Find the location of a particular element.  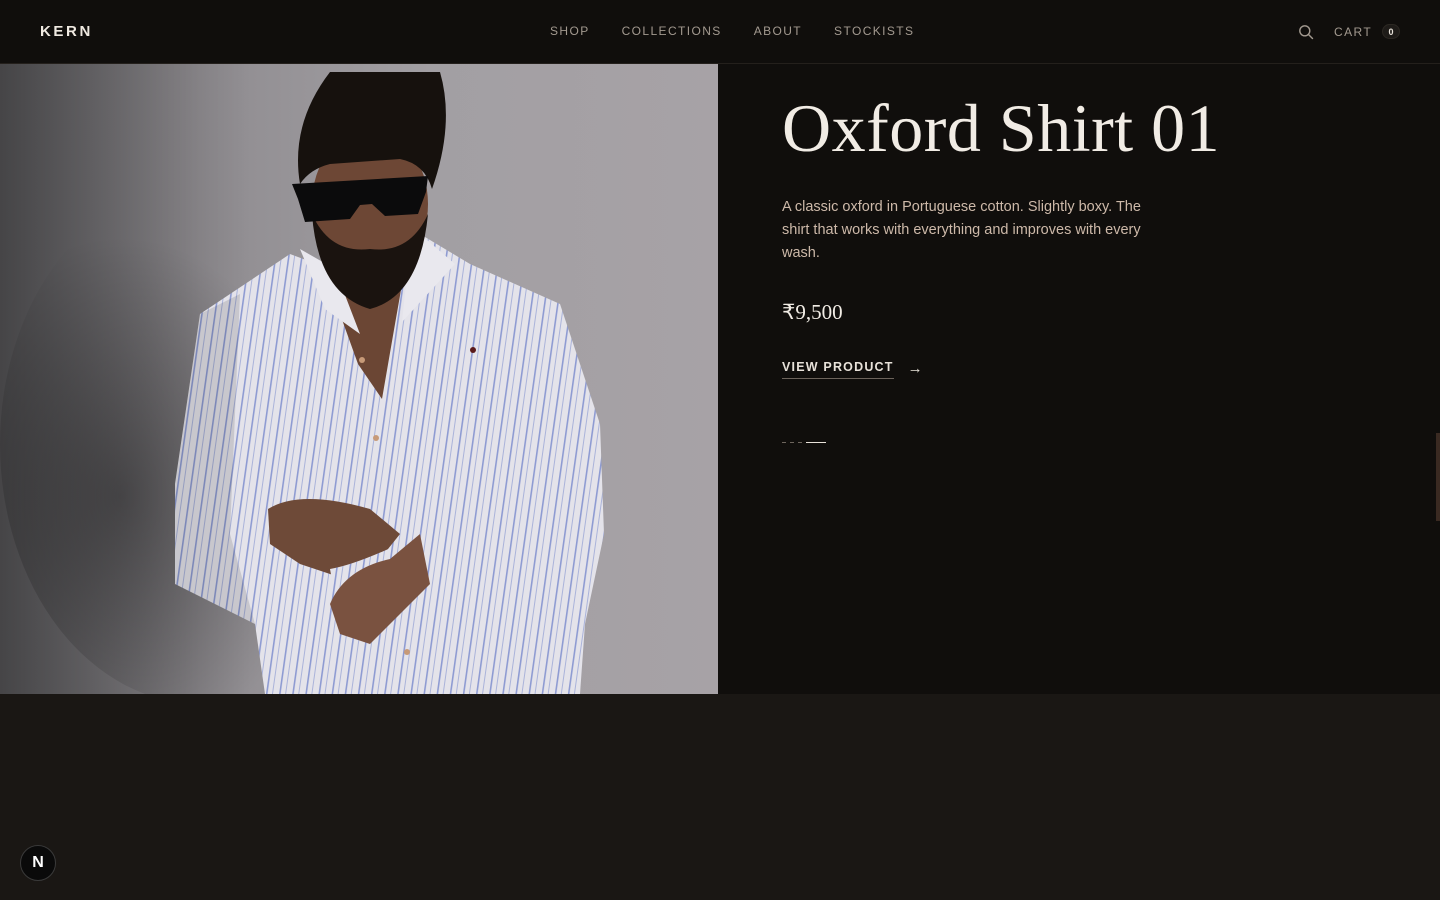

dev-tools-badge-letter: N is located at coordinates (38, 862).